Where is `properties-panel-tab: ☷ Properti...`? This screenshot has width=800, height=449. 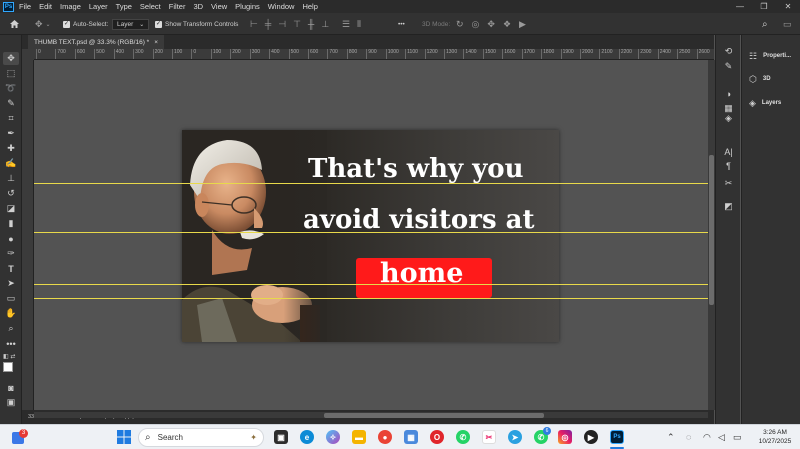 properties-panel-tab: ☷ Properti... is located at coordinates (771, 56).